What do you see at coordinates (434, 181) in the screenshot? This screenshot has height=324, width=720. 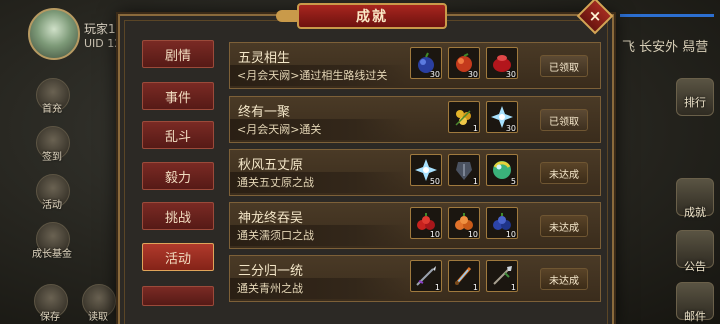 I see `reward-qty: 50` at bounding box center [434, 181].